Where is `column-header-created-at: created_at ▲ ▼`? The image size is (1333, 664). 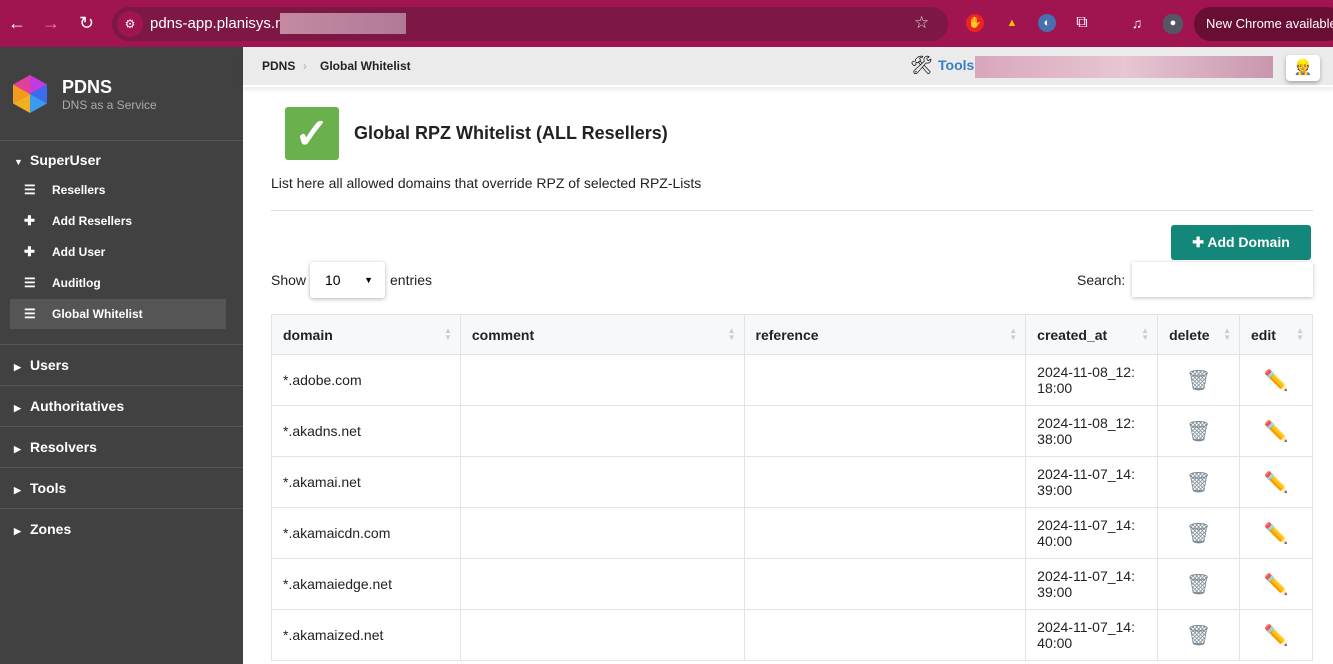
column-header-created-at: created_at ▲ ▼ is located at coordinates (1092, 334).